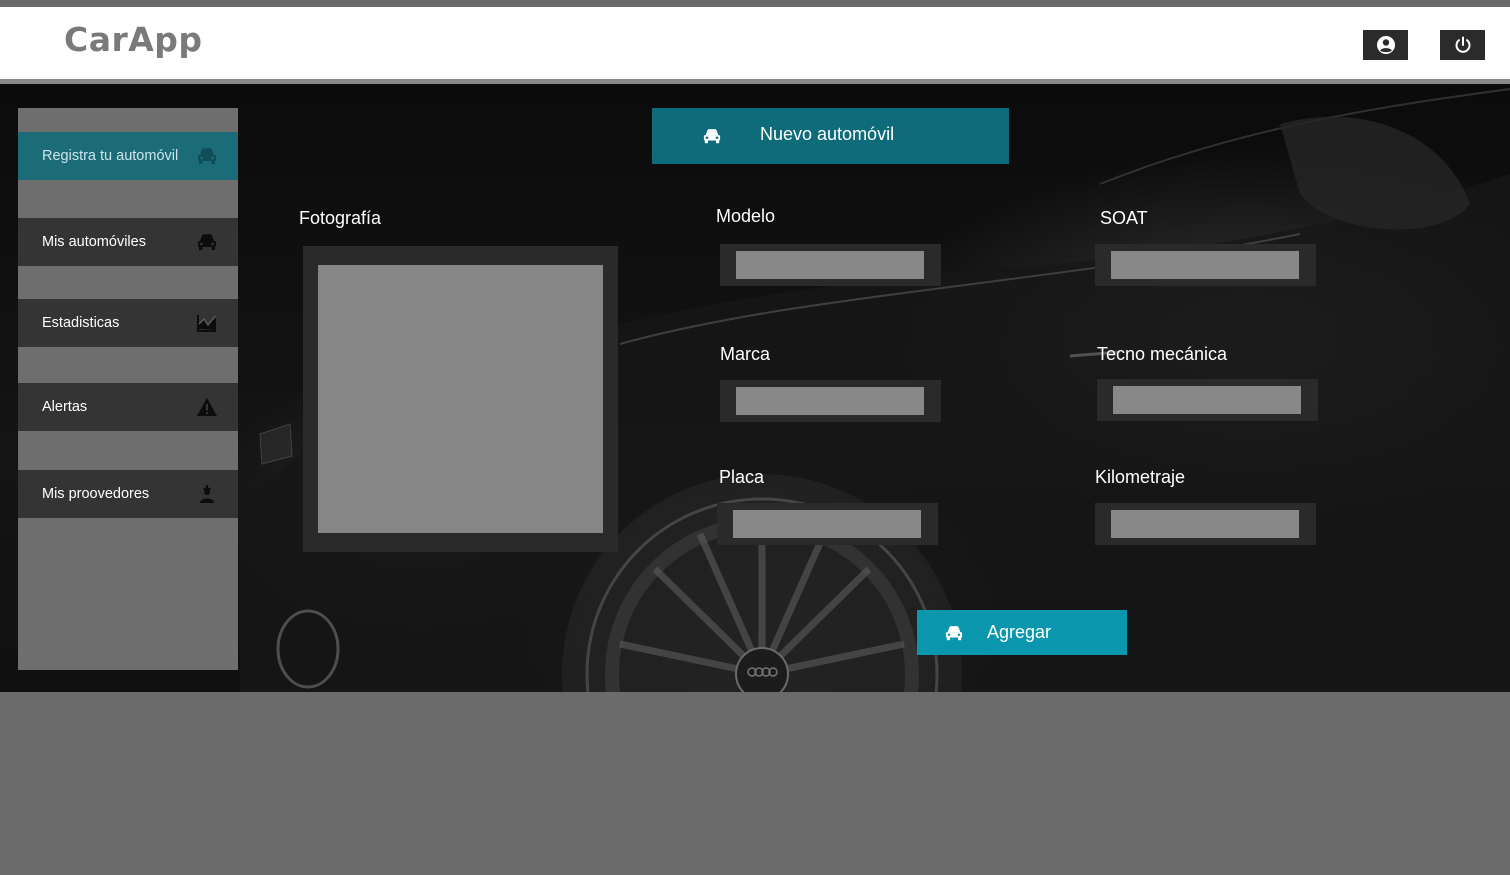 This screenshot has width=1510, height=875. I want to click on marca-field-frame, so click(830, 401).